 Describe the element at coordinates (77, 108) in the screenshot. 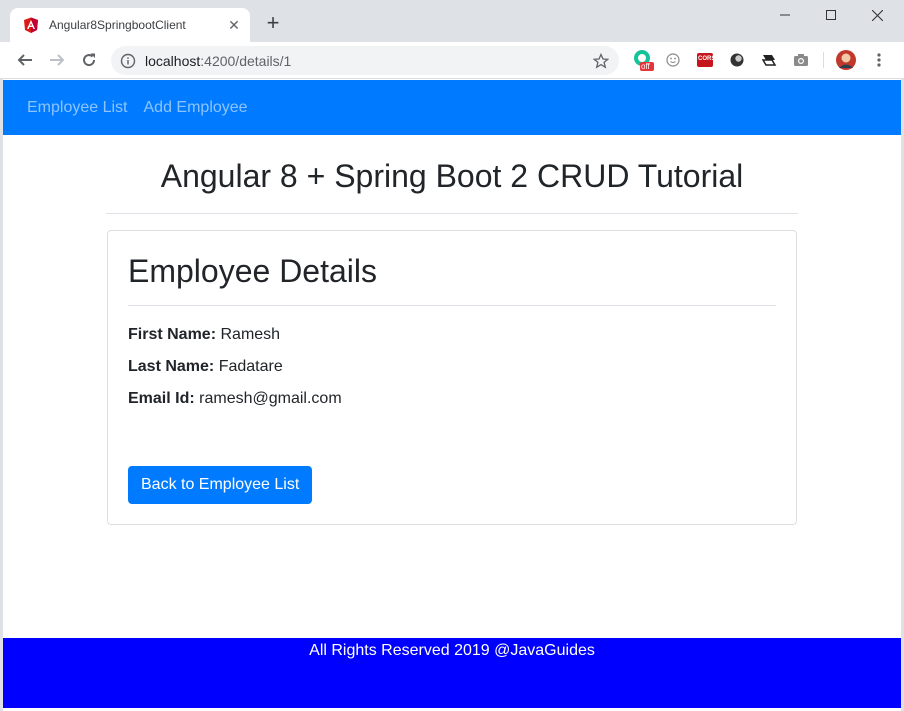

I see `nav-link-employee-list: Employee List` at that location.